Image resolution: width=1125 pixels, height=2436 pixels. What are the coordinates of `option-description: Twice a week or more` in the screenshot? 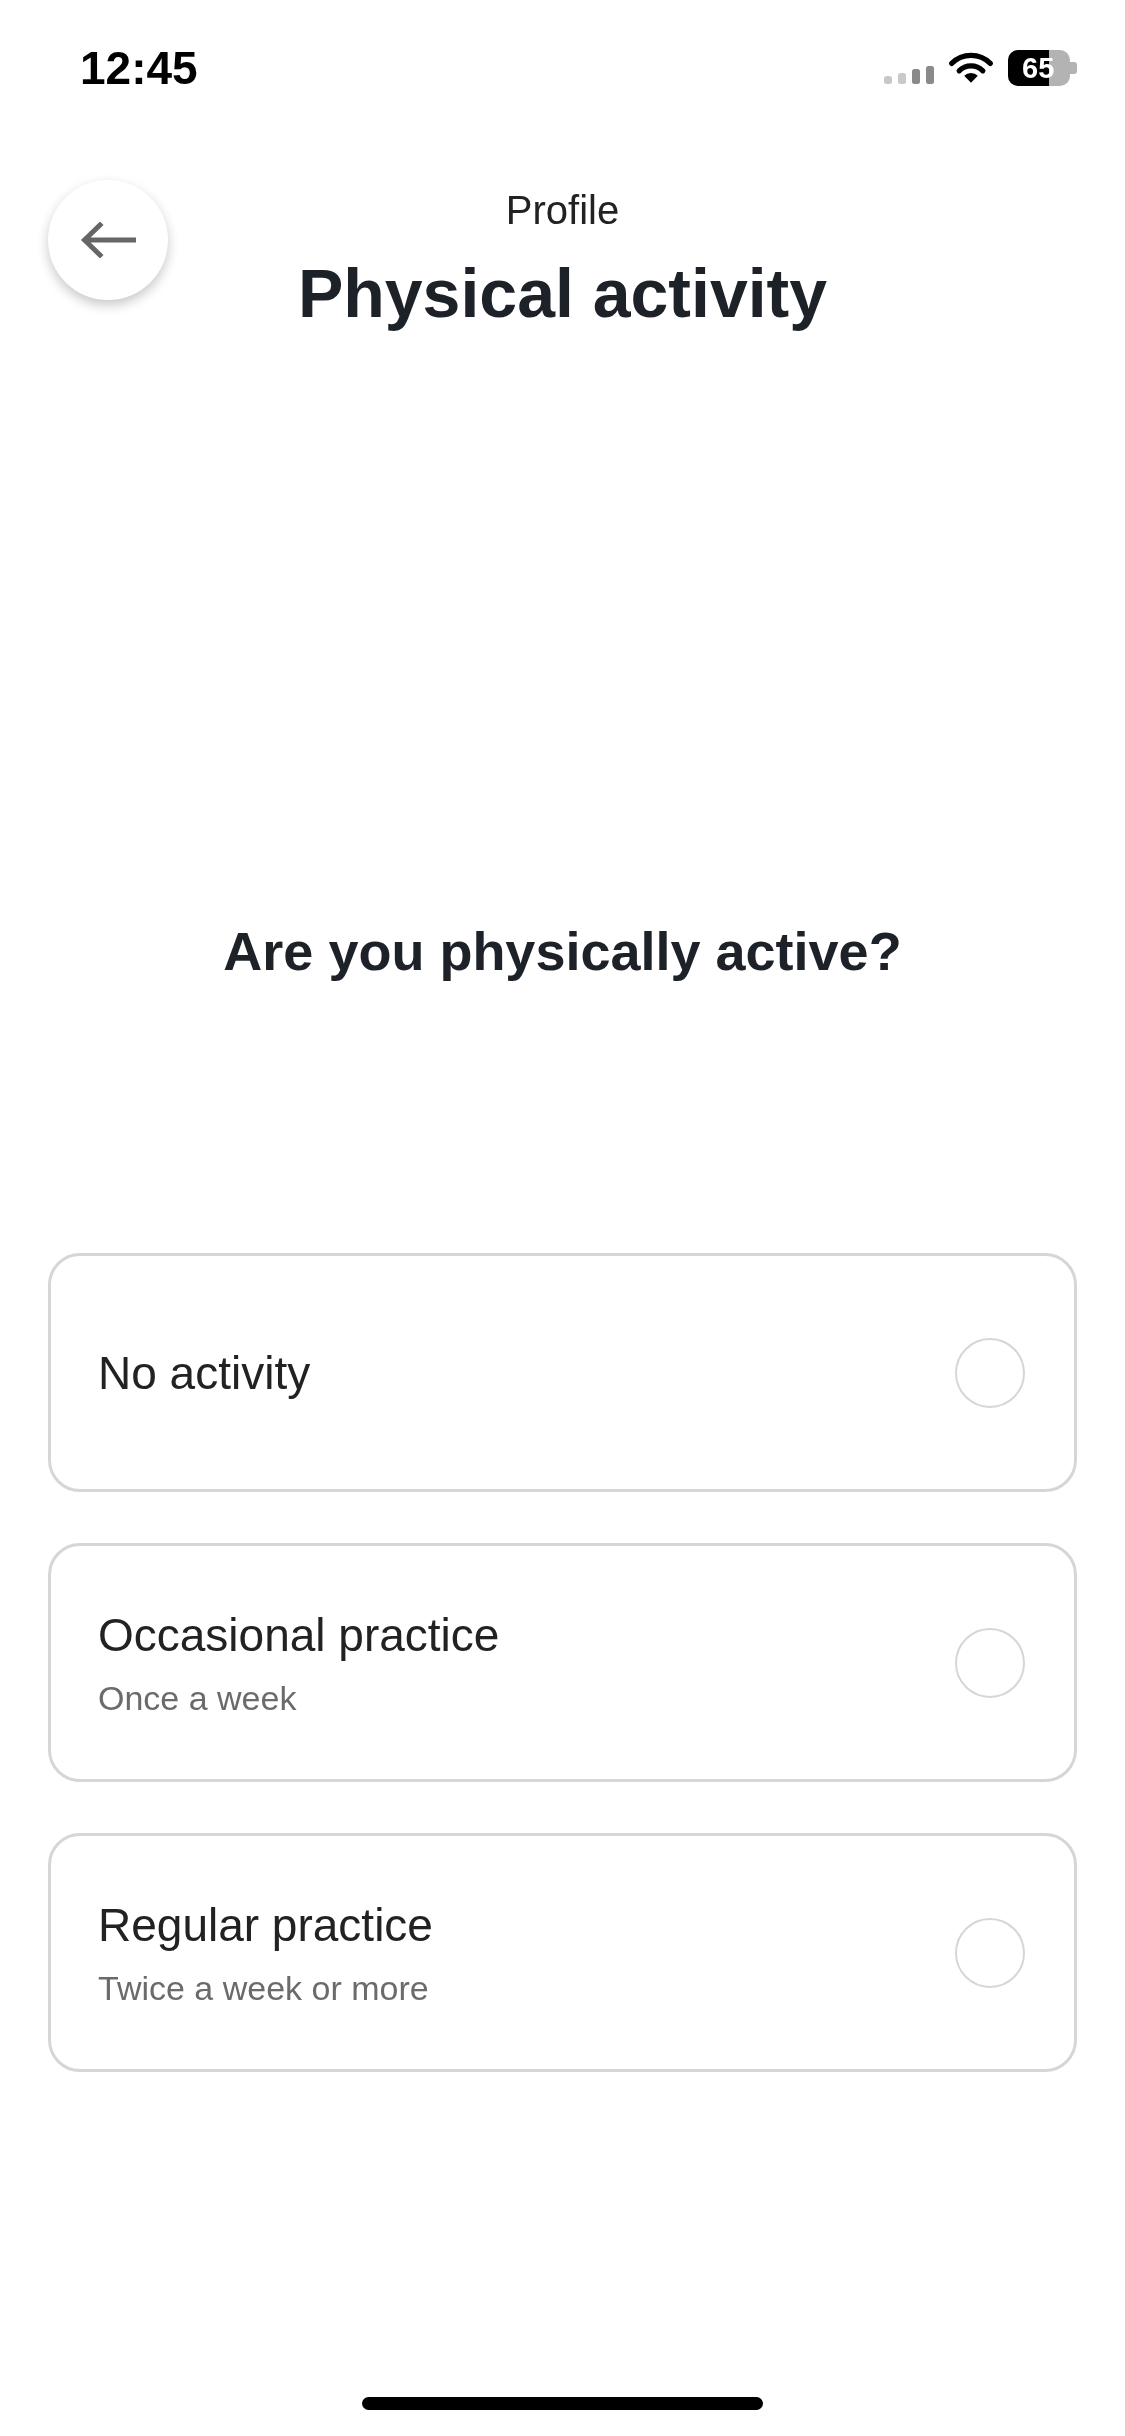 It's located at (264, 1988).